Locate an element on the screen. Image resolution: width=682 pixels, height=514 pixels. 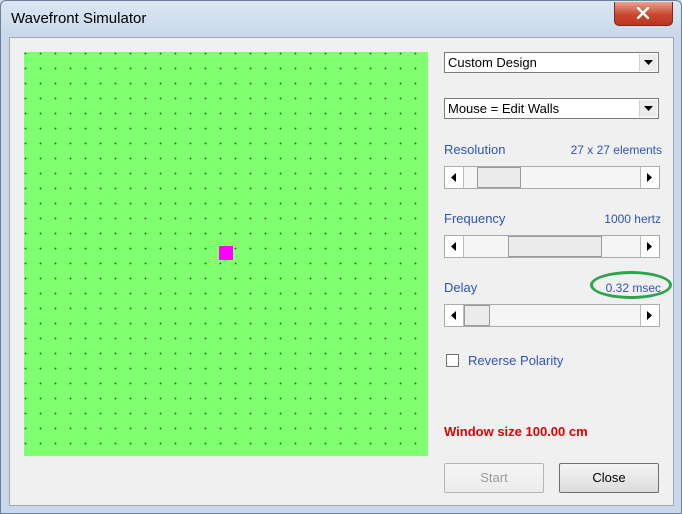
resolution-slider-right-arrow is located at coordinates (649, 177).